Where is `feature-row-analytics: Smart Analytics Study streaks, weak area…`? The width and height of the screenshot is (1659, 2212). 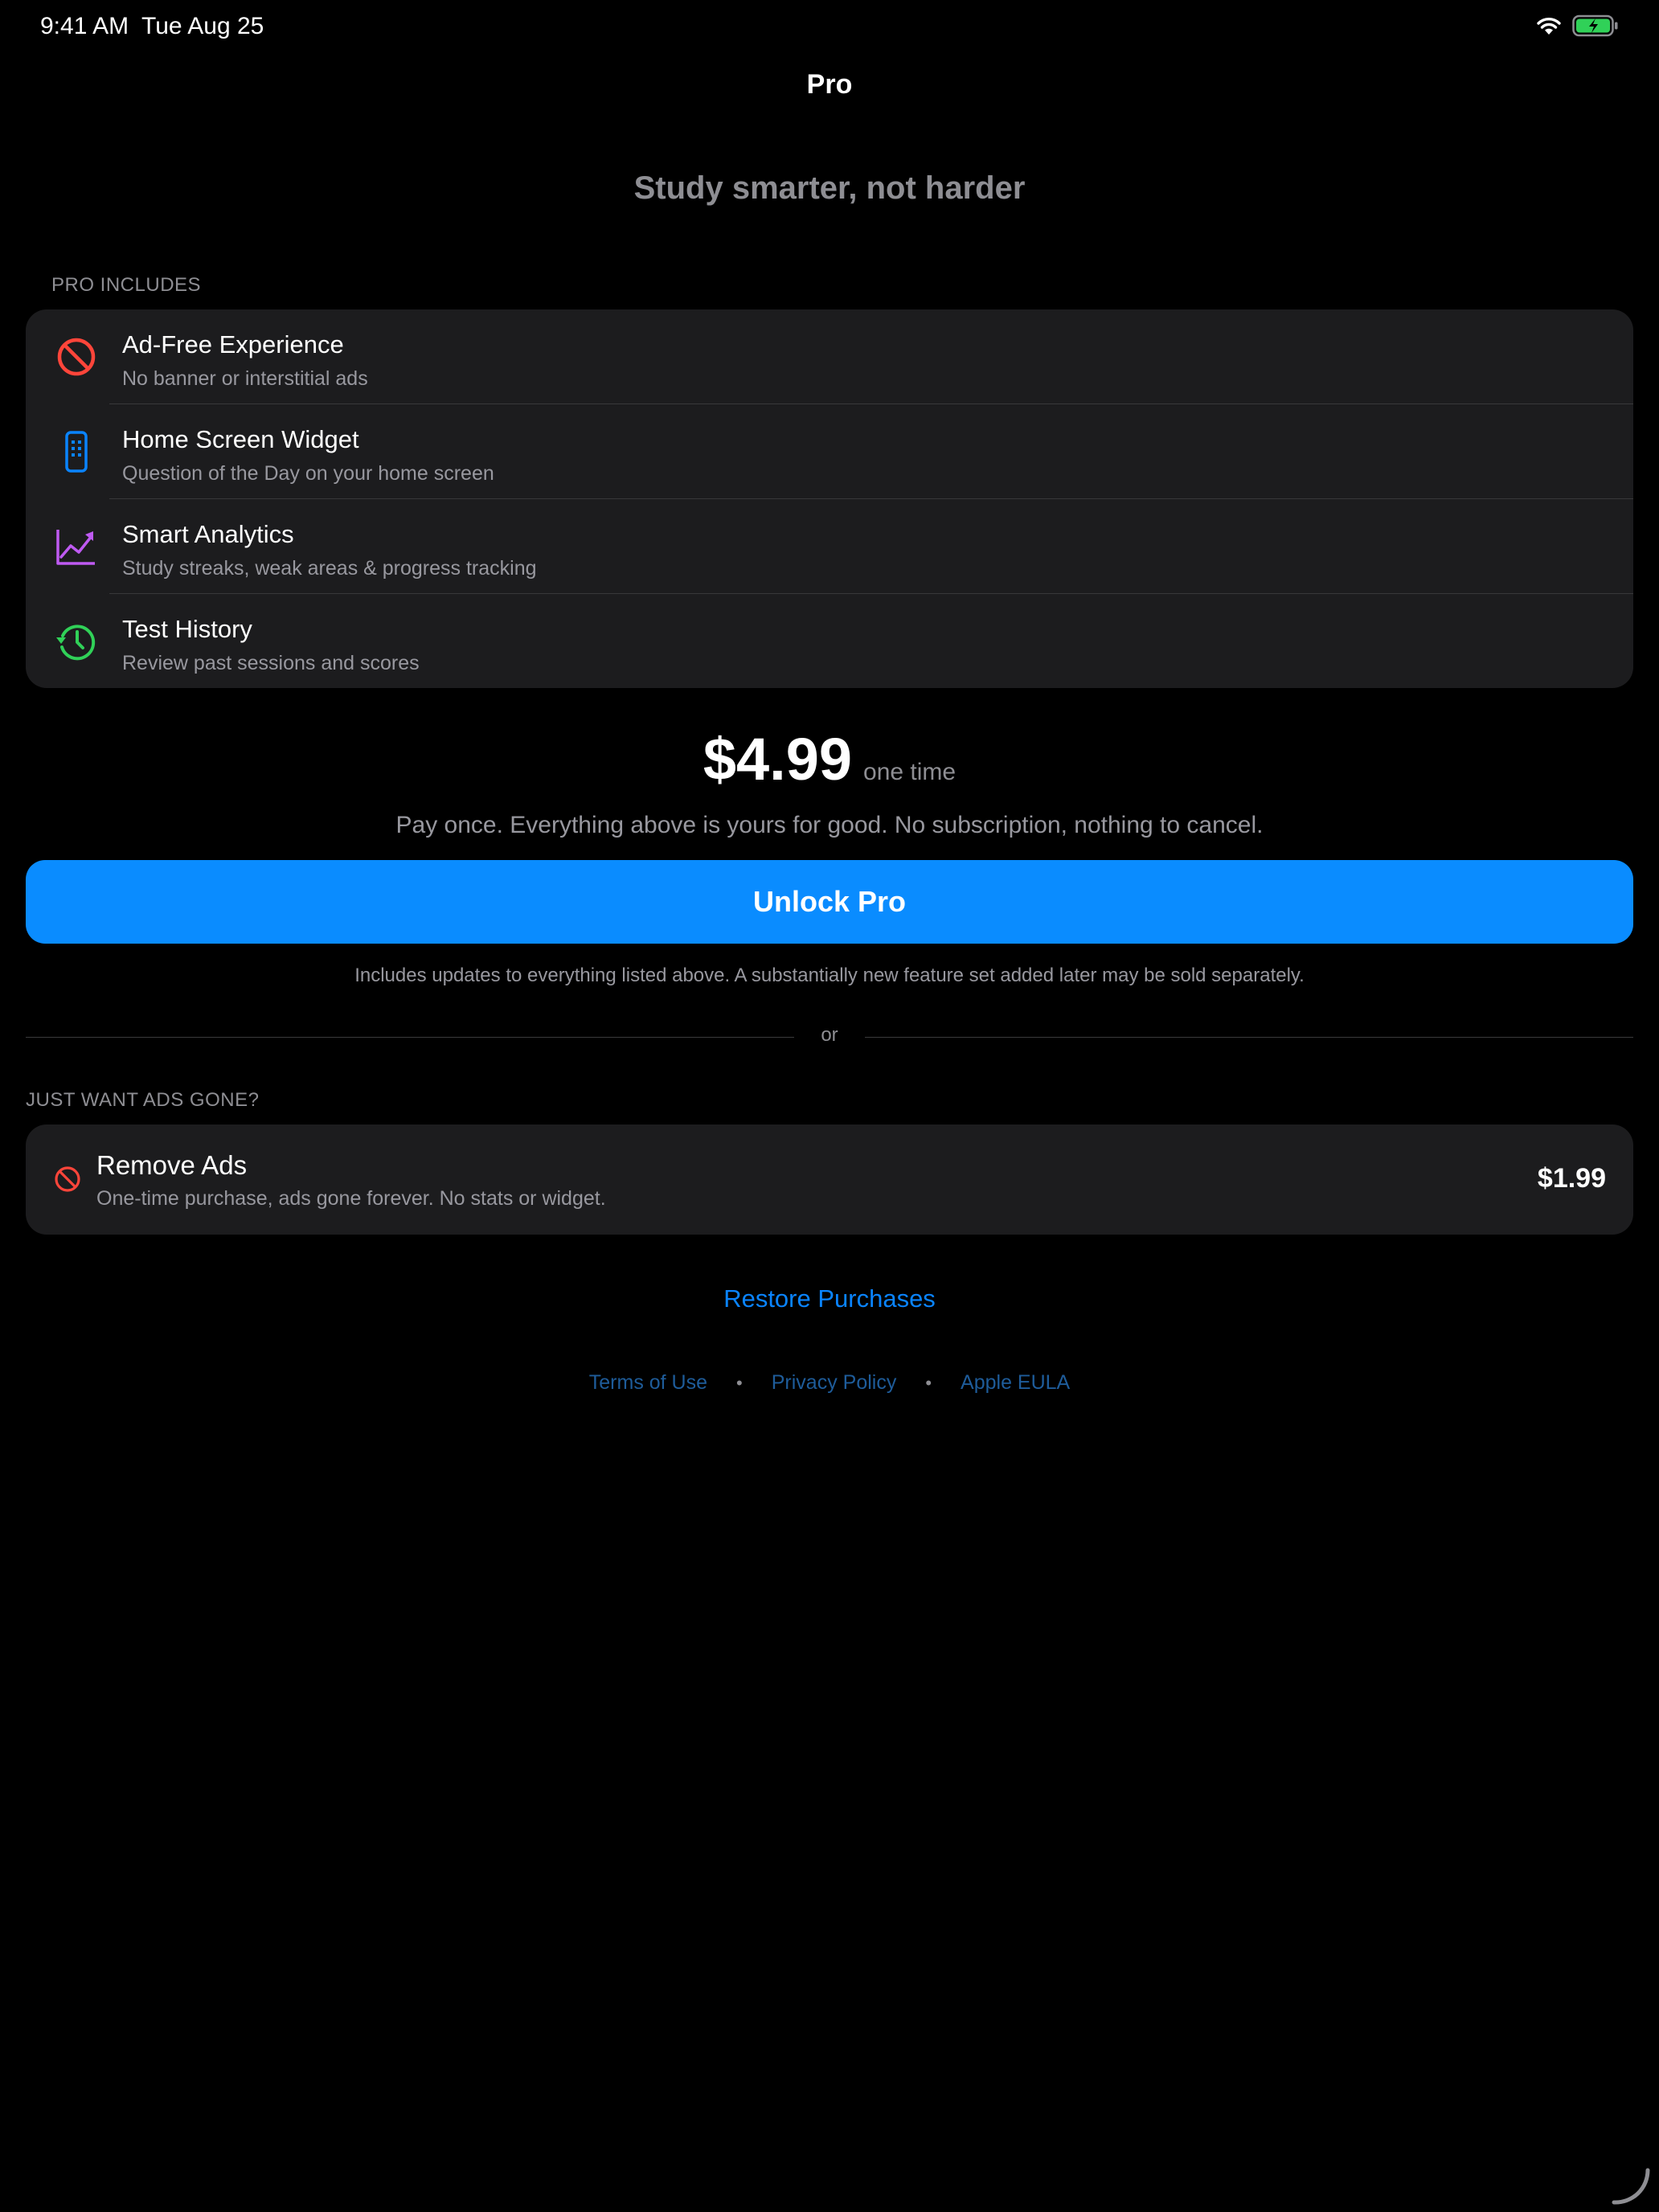 feature-row-analytics: Smart Analytics Study streaks, weak area… is located at coordinates (829, 546).